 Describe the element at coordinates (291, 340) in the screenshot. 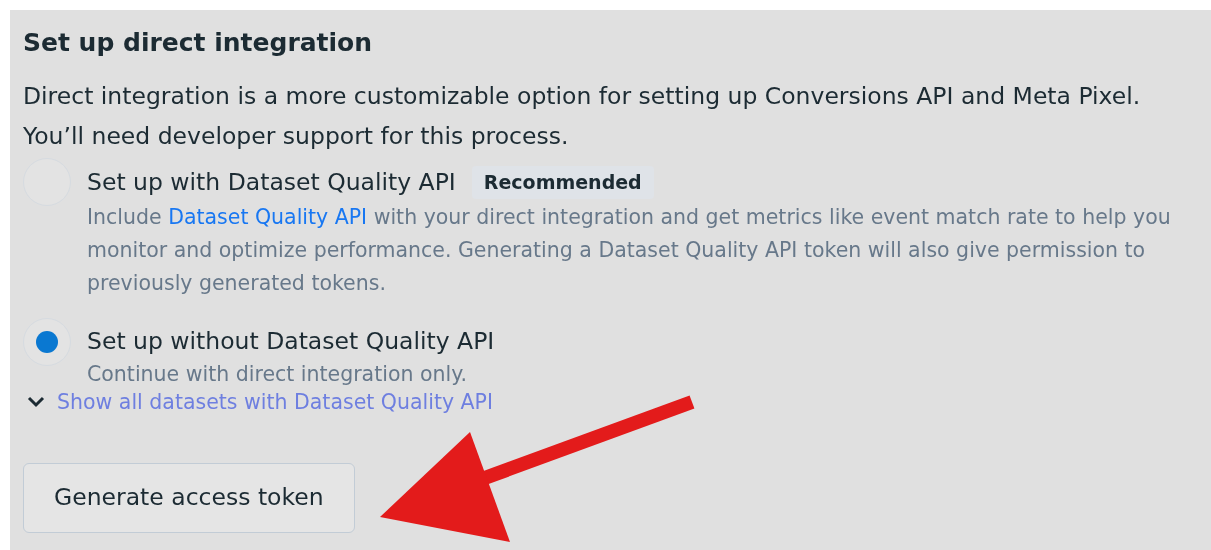

I see `option-label: Set up without Dataset Quality API` at that location.